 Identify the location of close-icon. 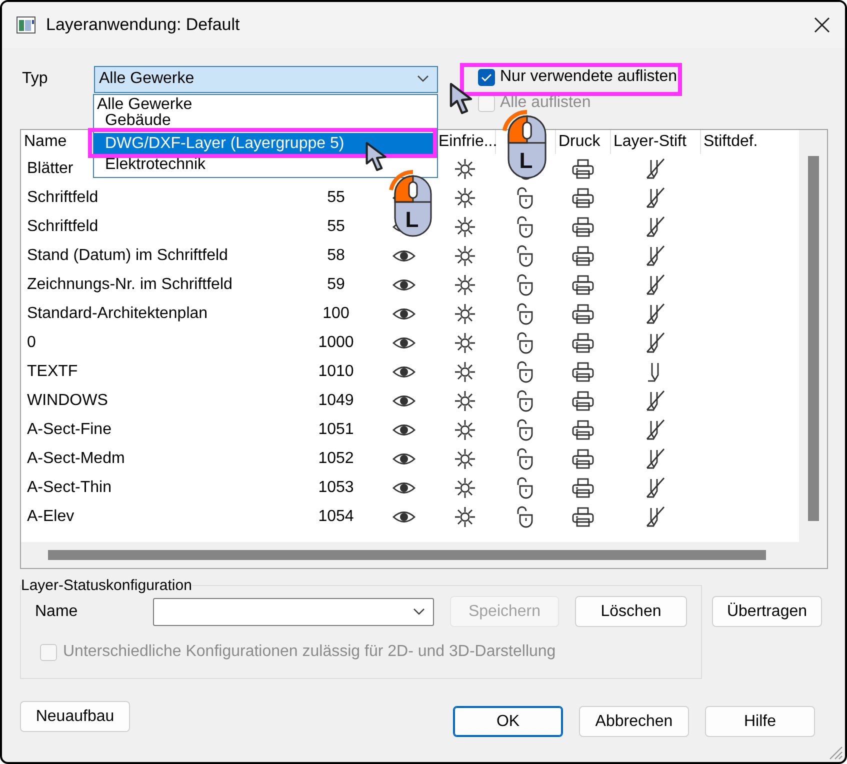
(822, 25).